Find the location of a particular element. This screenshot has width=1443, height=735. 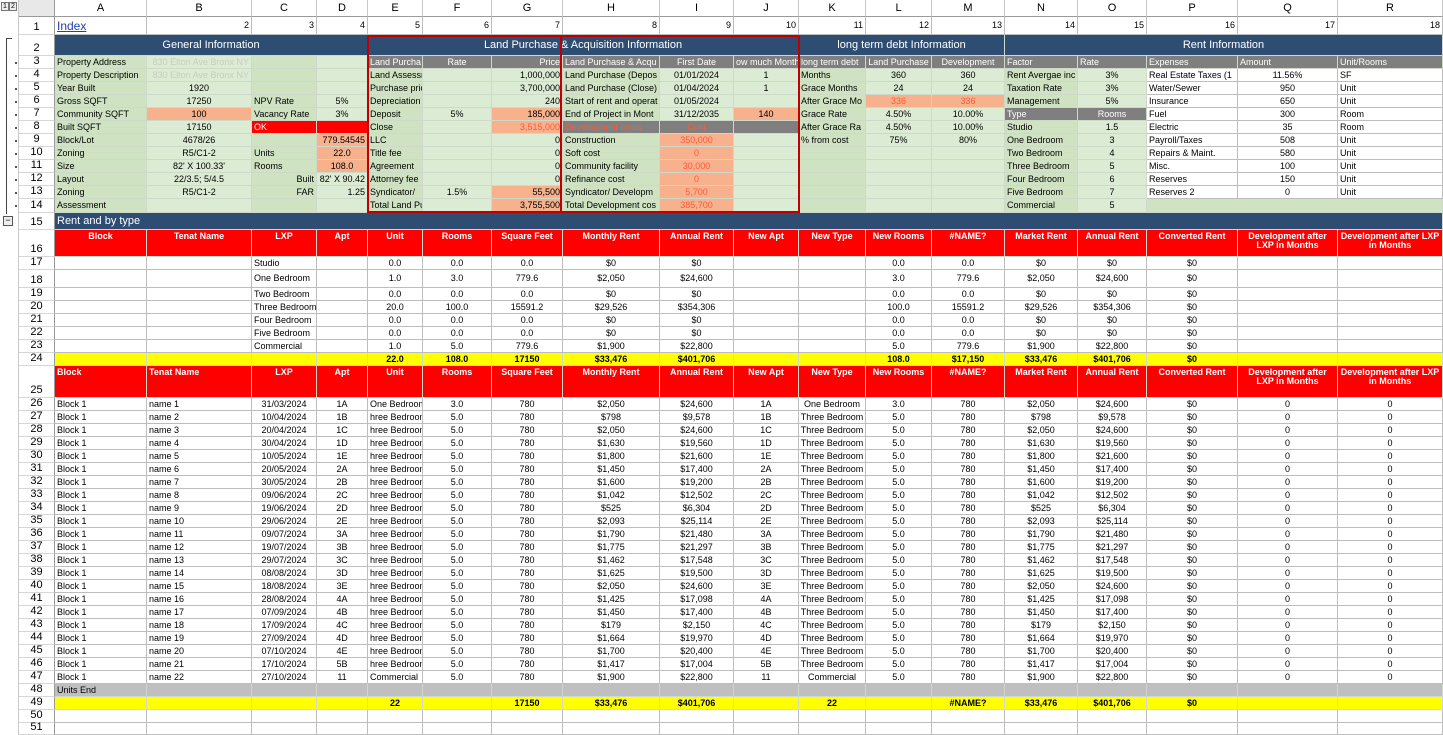

general-label: Year Built is located at coordinates (101, 88).